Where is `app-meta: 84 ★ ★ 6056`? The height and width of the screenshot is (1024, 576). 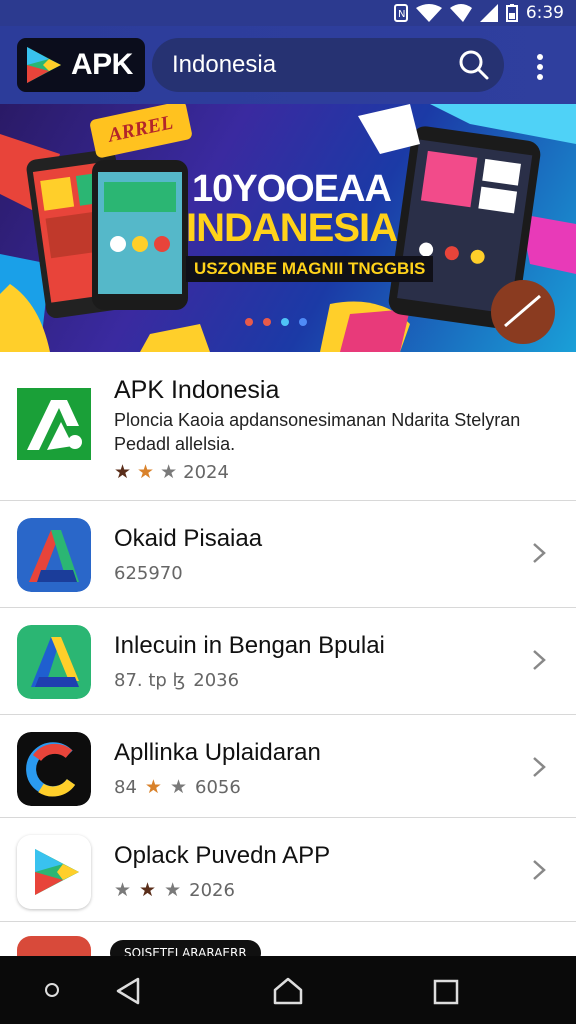
app-meta: 84 ★ ★ 6056 is located at coordinates (177, 787).